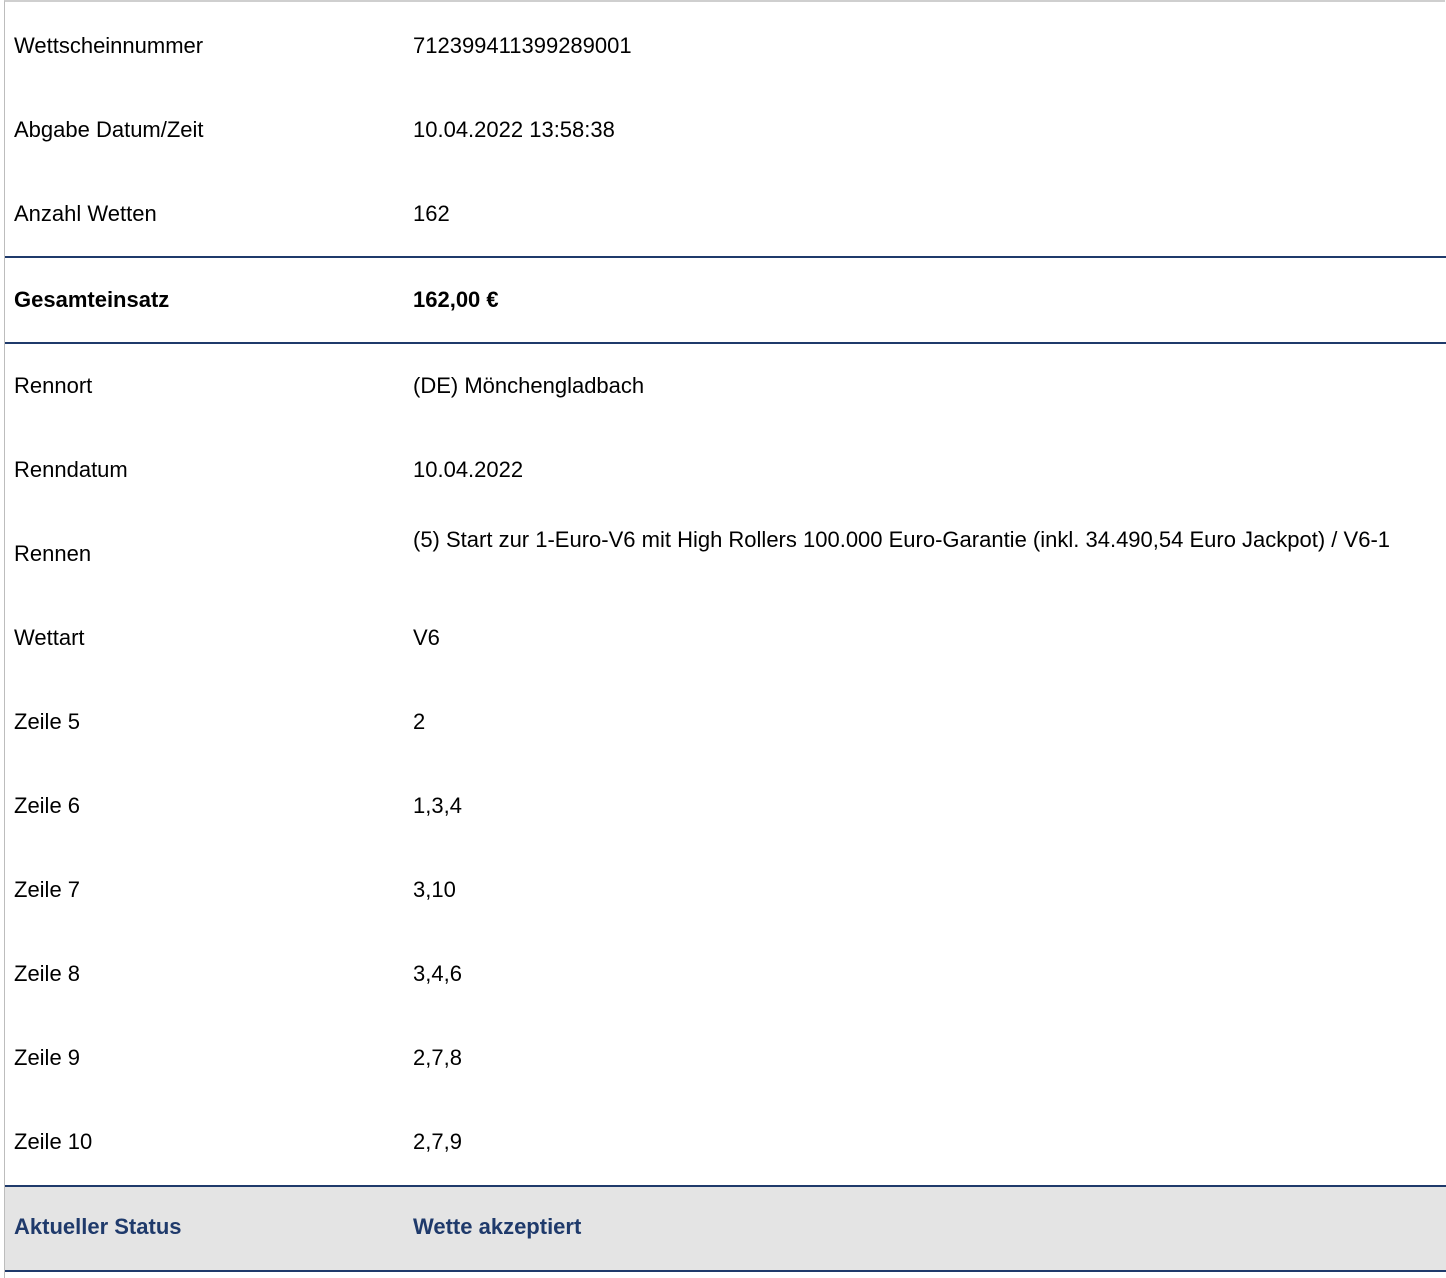  Describe the element at coordinates (497, 1226) in the screenshot. I see `status-value: Wette akzeptiert` at that location.